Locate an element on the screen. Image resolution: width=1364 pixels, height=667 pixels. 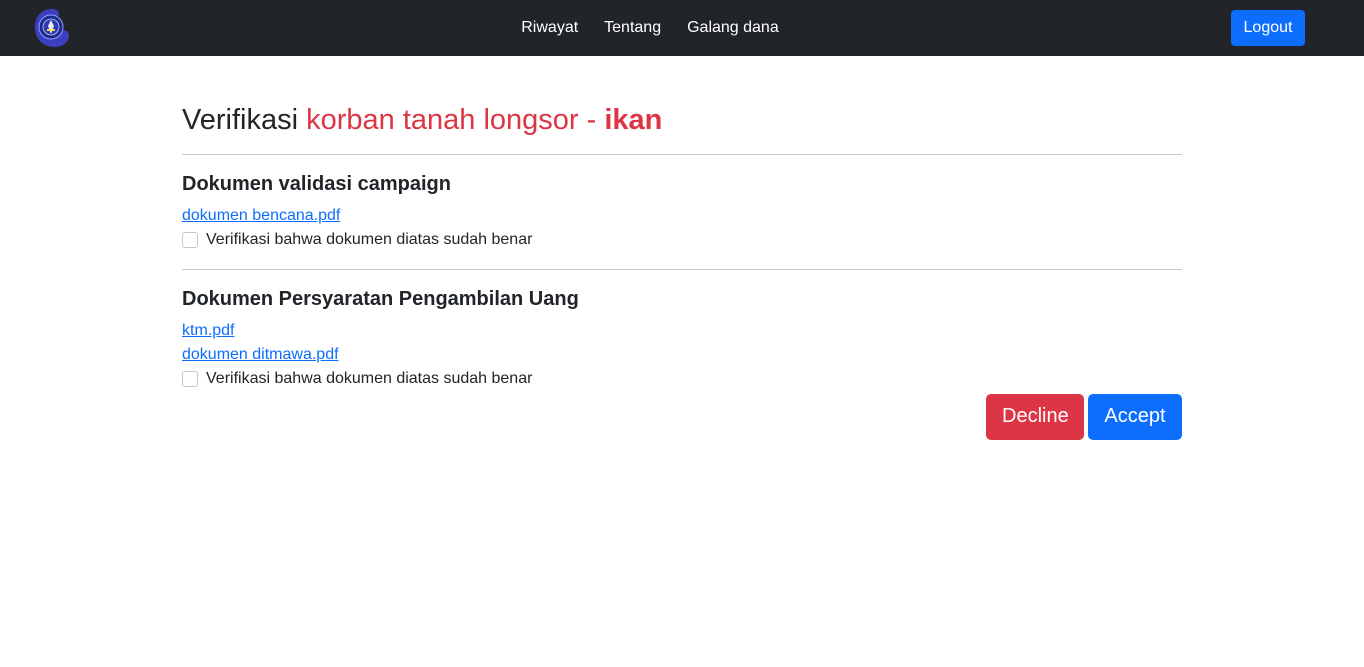
logout-button: Logout is located at coordinates (1268, 28).